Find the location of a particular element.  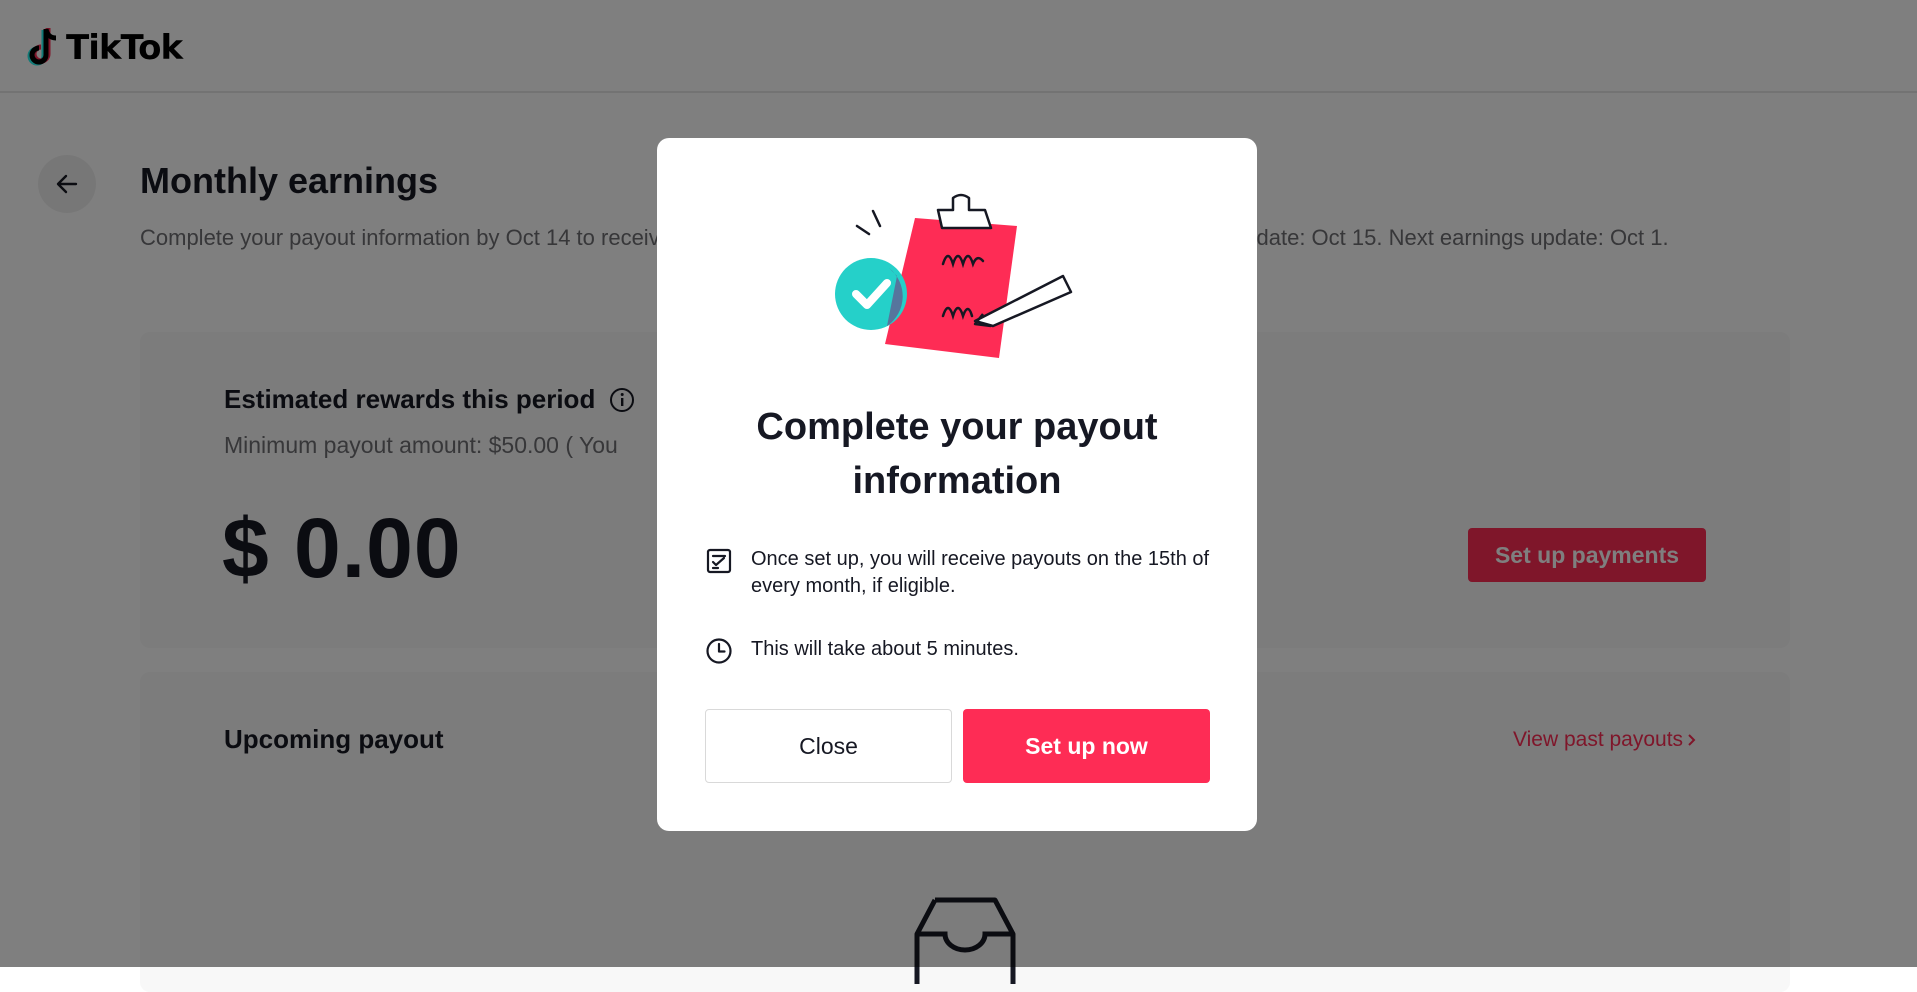

info-row-duration: This will take about 5 minutes. is located at coordinates (958, 650).